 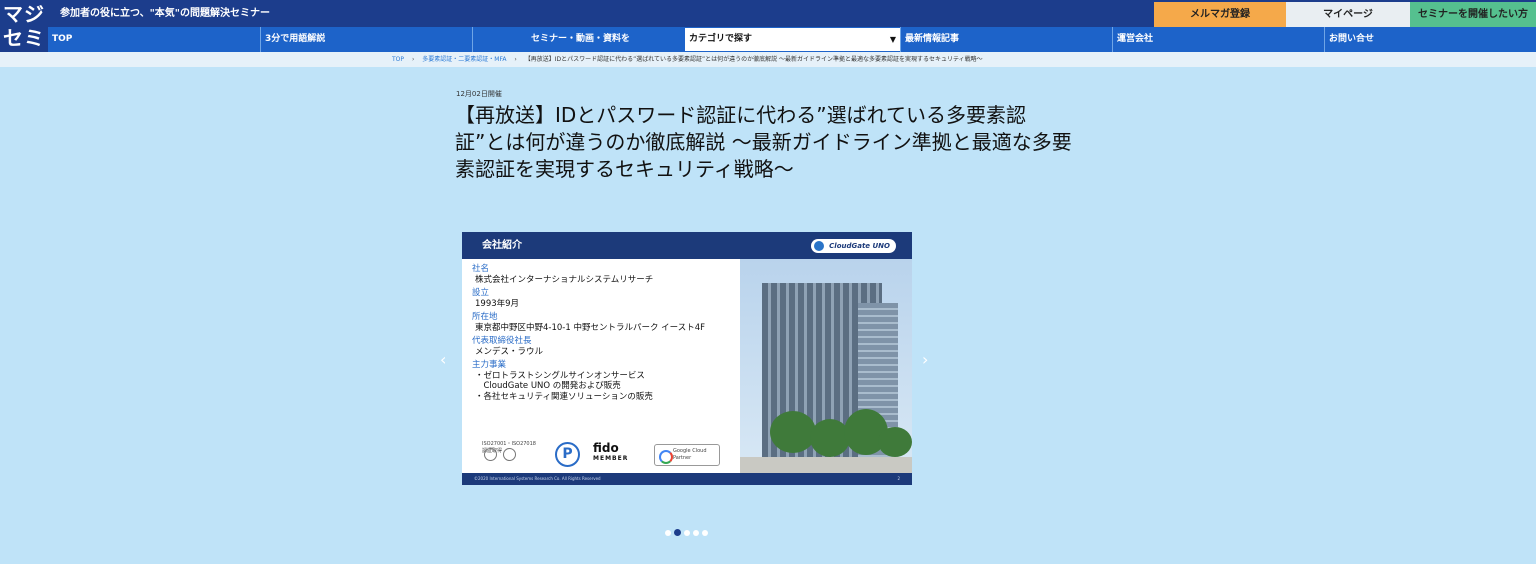 What do you see at coordinates (826, 366) in the screenshot?
I see `office-building-photo` at bounding box center [826, 366].